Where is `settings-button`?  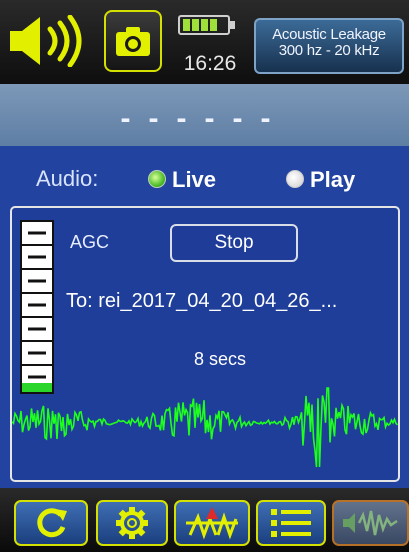 settings-button is located at coordinates (132, 523).